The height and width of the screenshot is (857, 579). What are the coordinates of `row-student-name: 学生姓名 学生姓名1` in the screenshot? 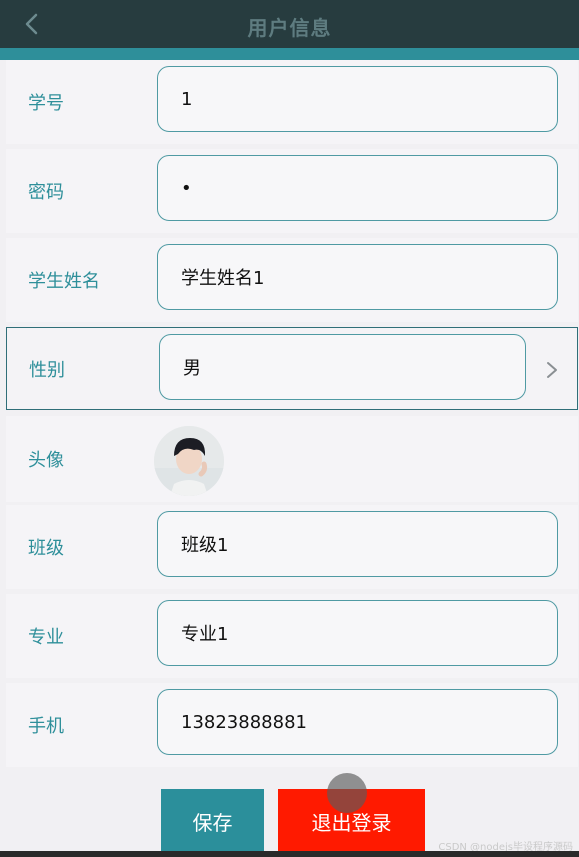 It's located at (292, 280).